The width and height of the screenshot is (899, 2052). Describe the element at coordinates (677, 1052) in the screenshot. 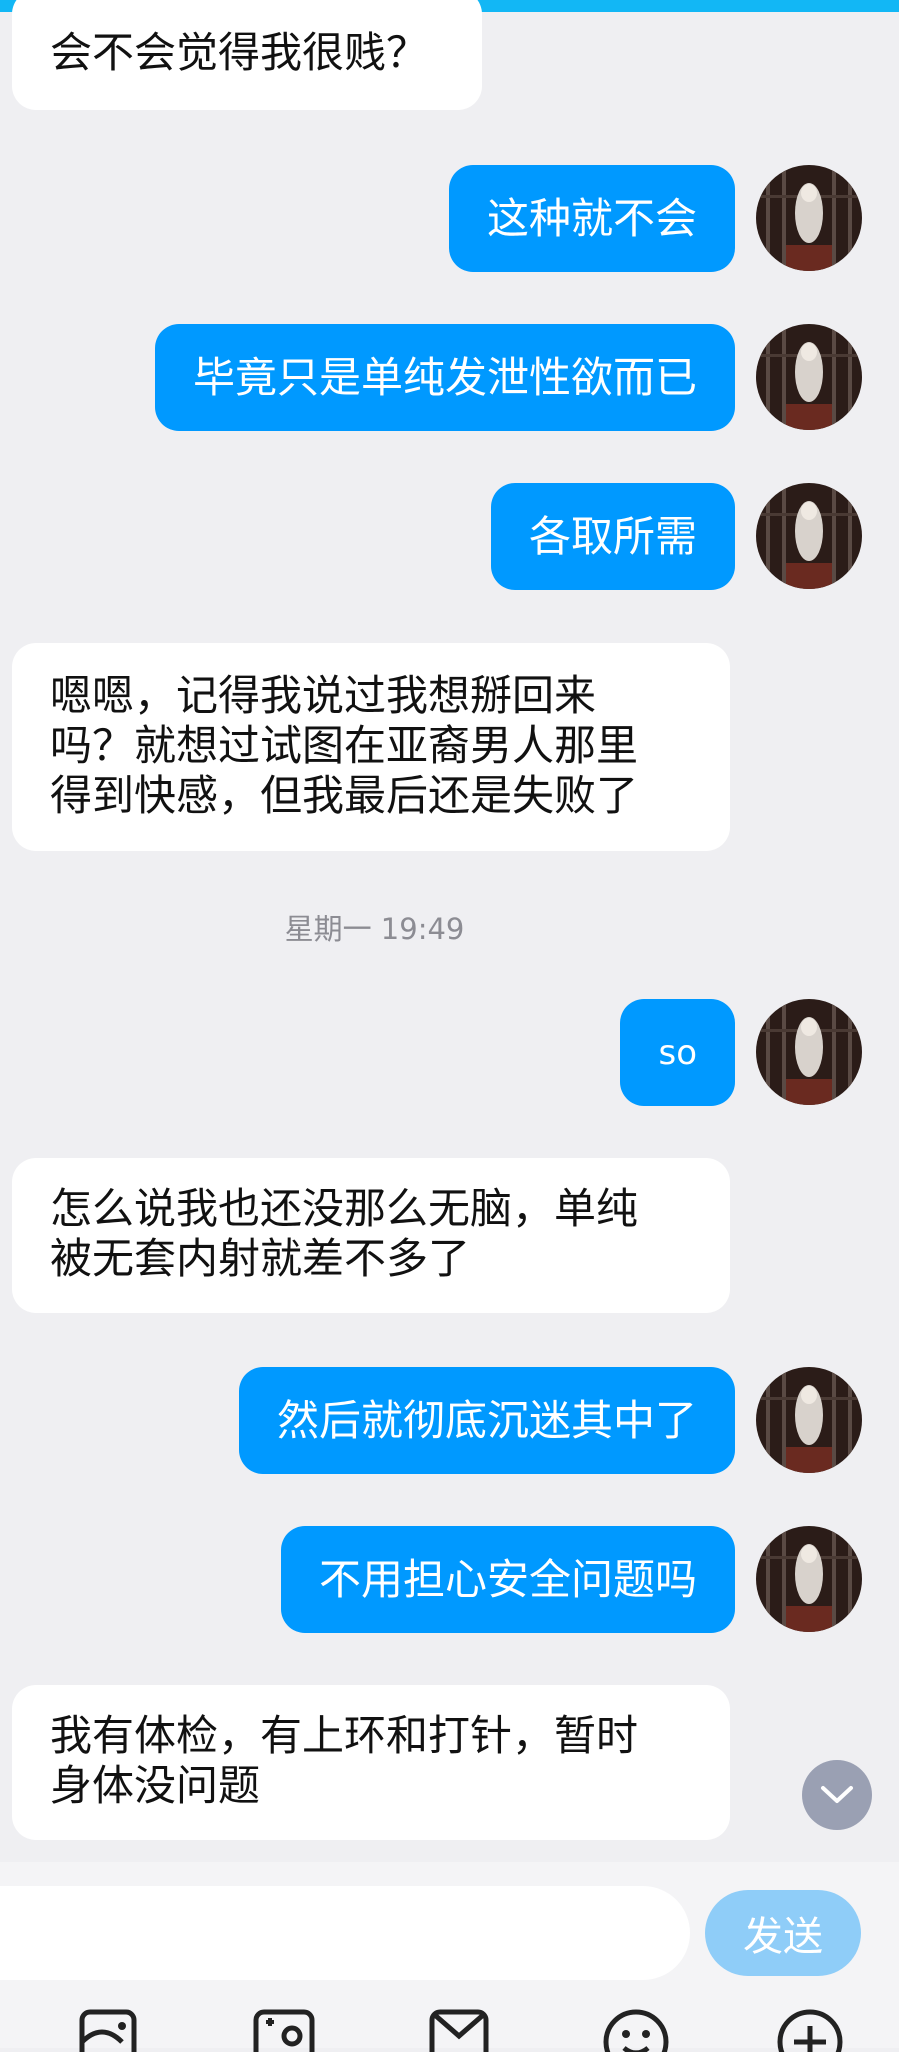

I see `message-bubble-outgoing: so` at that location.